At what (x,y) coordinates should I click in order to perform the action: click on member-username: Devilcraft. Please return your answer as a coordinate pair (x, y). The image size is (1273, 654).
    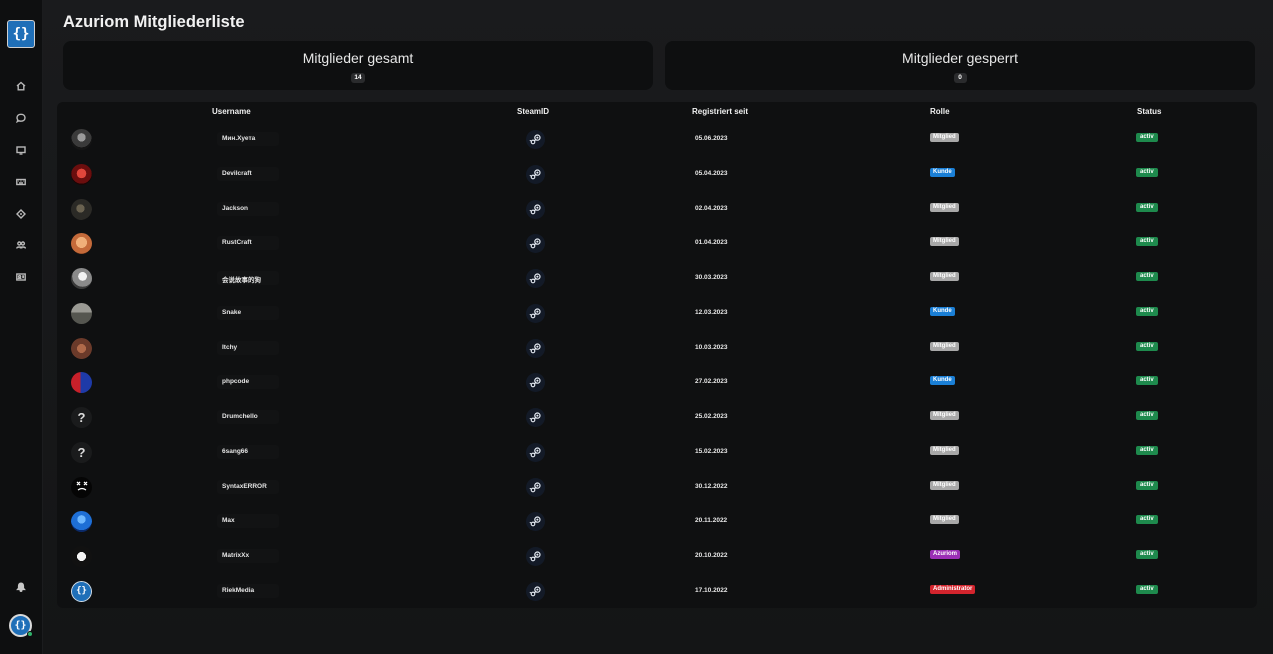
    Looking at the image, I should click on (248, 173).